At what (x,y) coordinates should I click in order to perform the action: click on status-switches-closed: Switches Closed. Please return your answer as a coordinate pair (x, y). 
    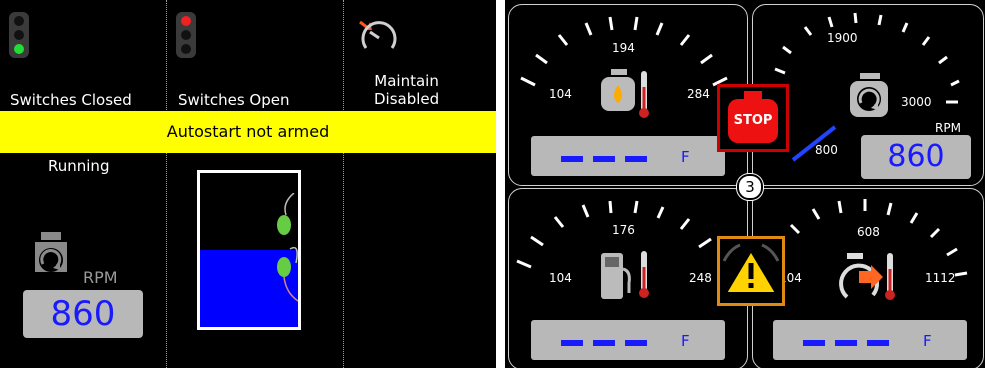
    Looking at the image, I should click on (71, 100).